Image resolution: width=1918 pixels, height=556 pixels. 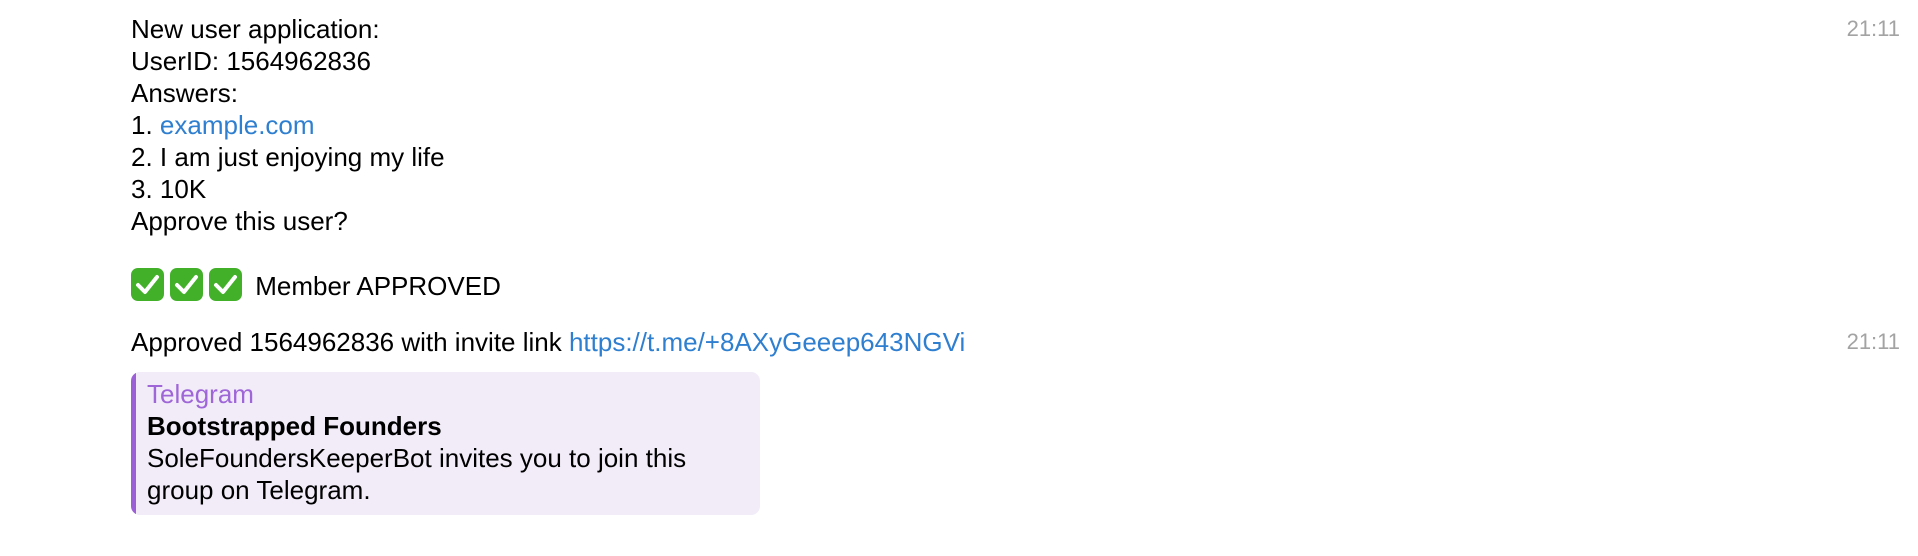 I want to click on answer-3: 3. 10K, so click(x=169, y=189).